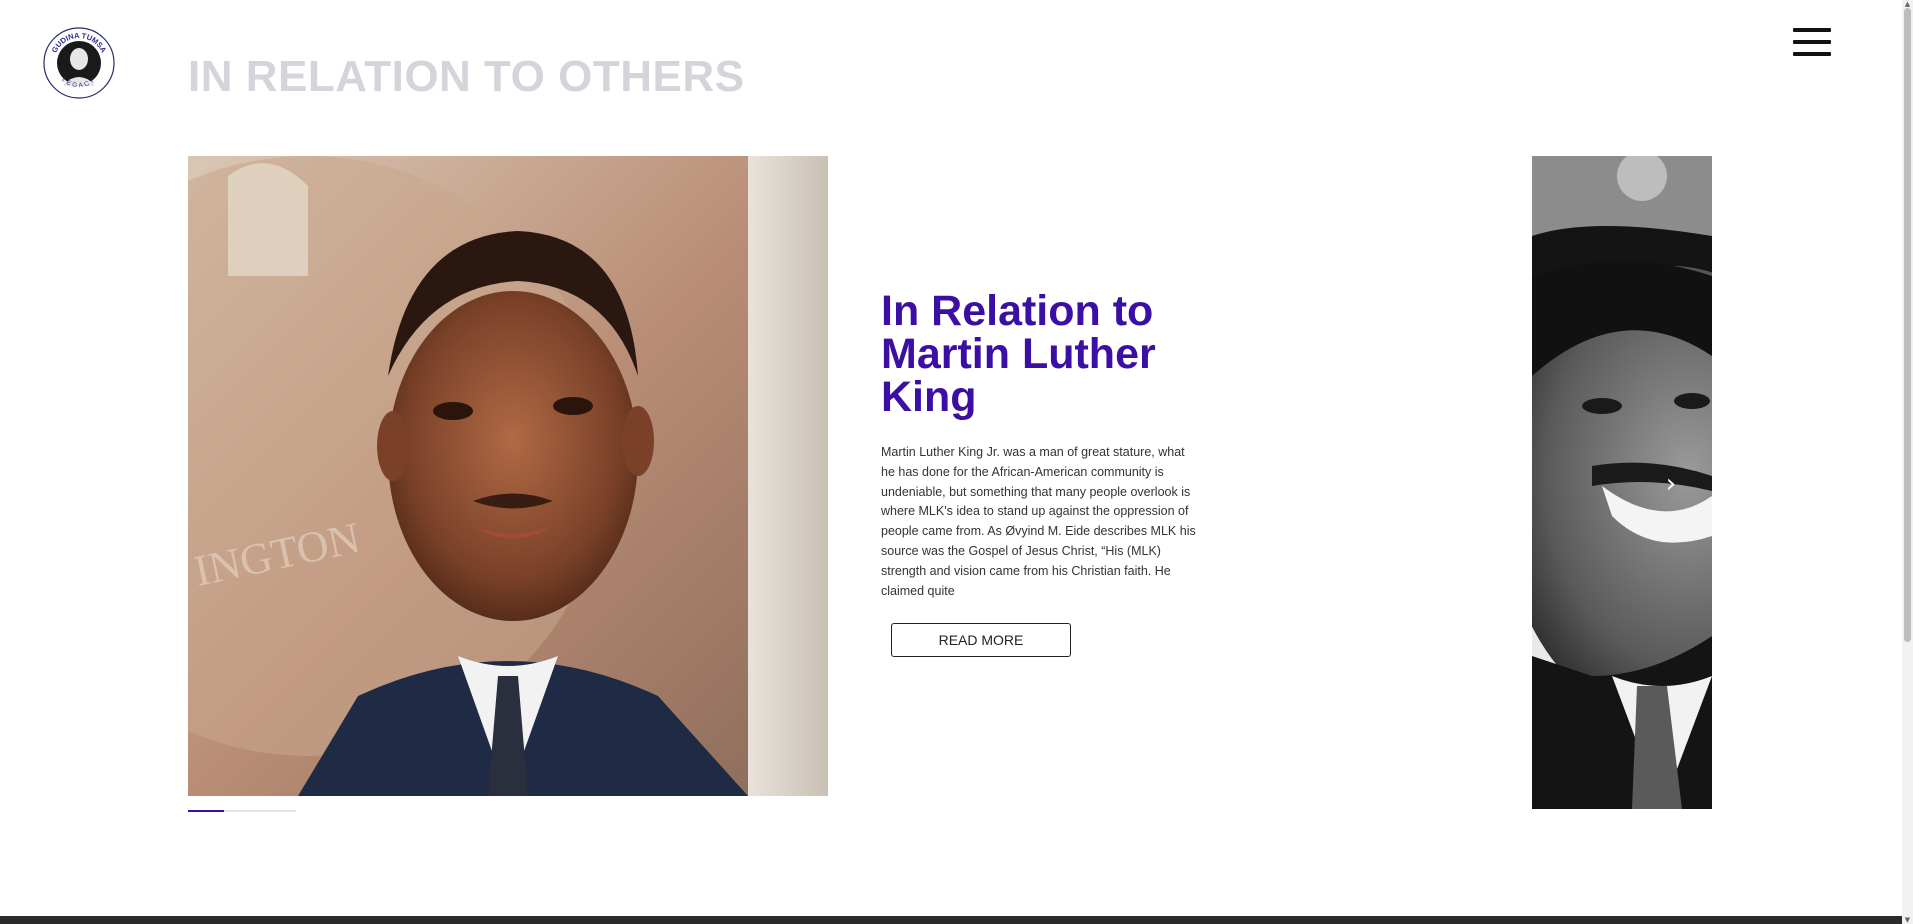  I want to click on page-title: IN RELATION TO OTHERS, so click(466, 76).